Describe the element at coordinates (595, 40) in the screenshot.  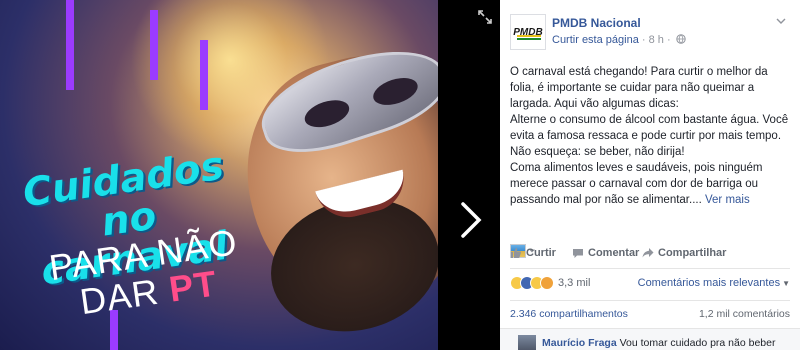
I see `like-page-link: Curtir esta página` at that location.